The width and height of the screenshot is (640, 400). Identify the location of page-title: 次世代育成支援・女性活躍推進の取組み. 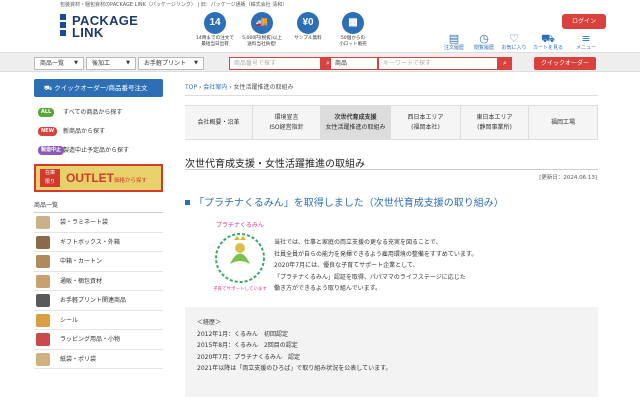
(275, 164).